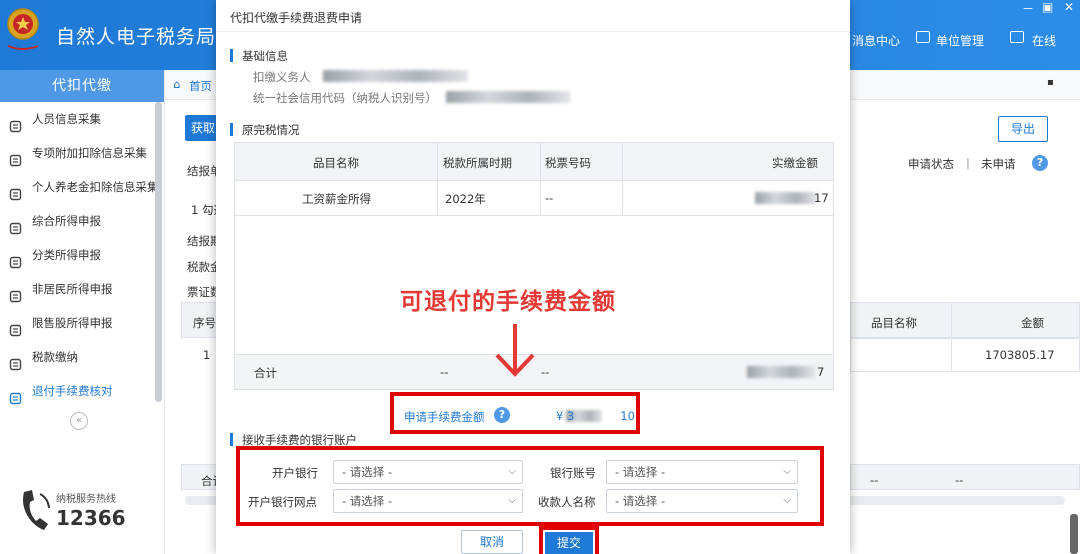  What do you see at coordinates (923, 37) in the screenshot?
I see `unit-management-icon` at bounding box center [923, 37].